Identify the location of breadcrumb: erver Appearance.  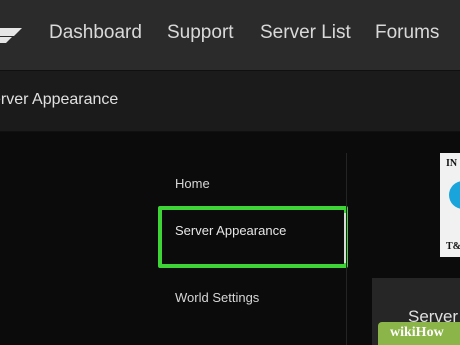
(59, 99).